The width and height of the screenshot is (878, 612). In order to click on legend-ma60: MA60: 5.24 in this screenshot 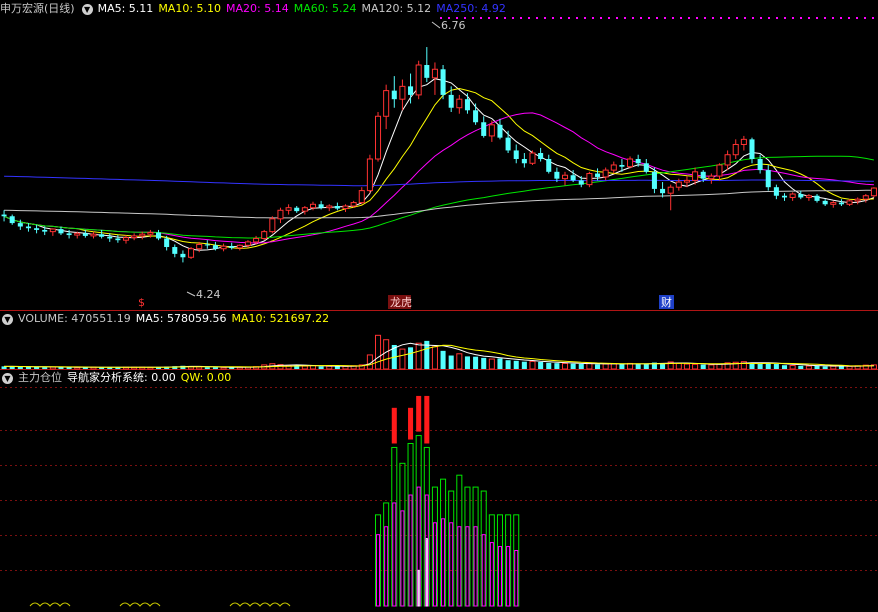, I will do `click(325, 8)`.